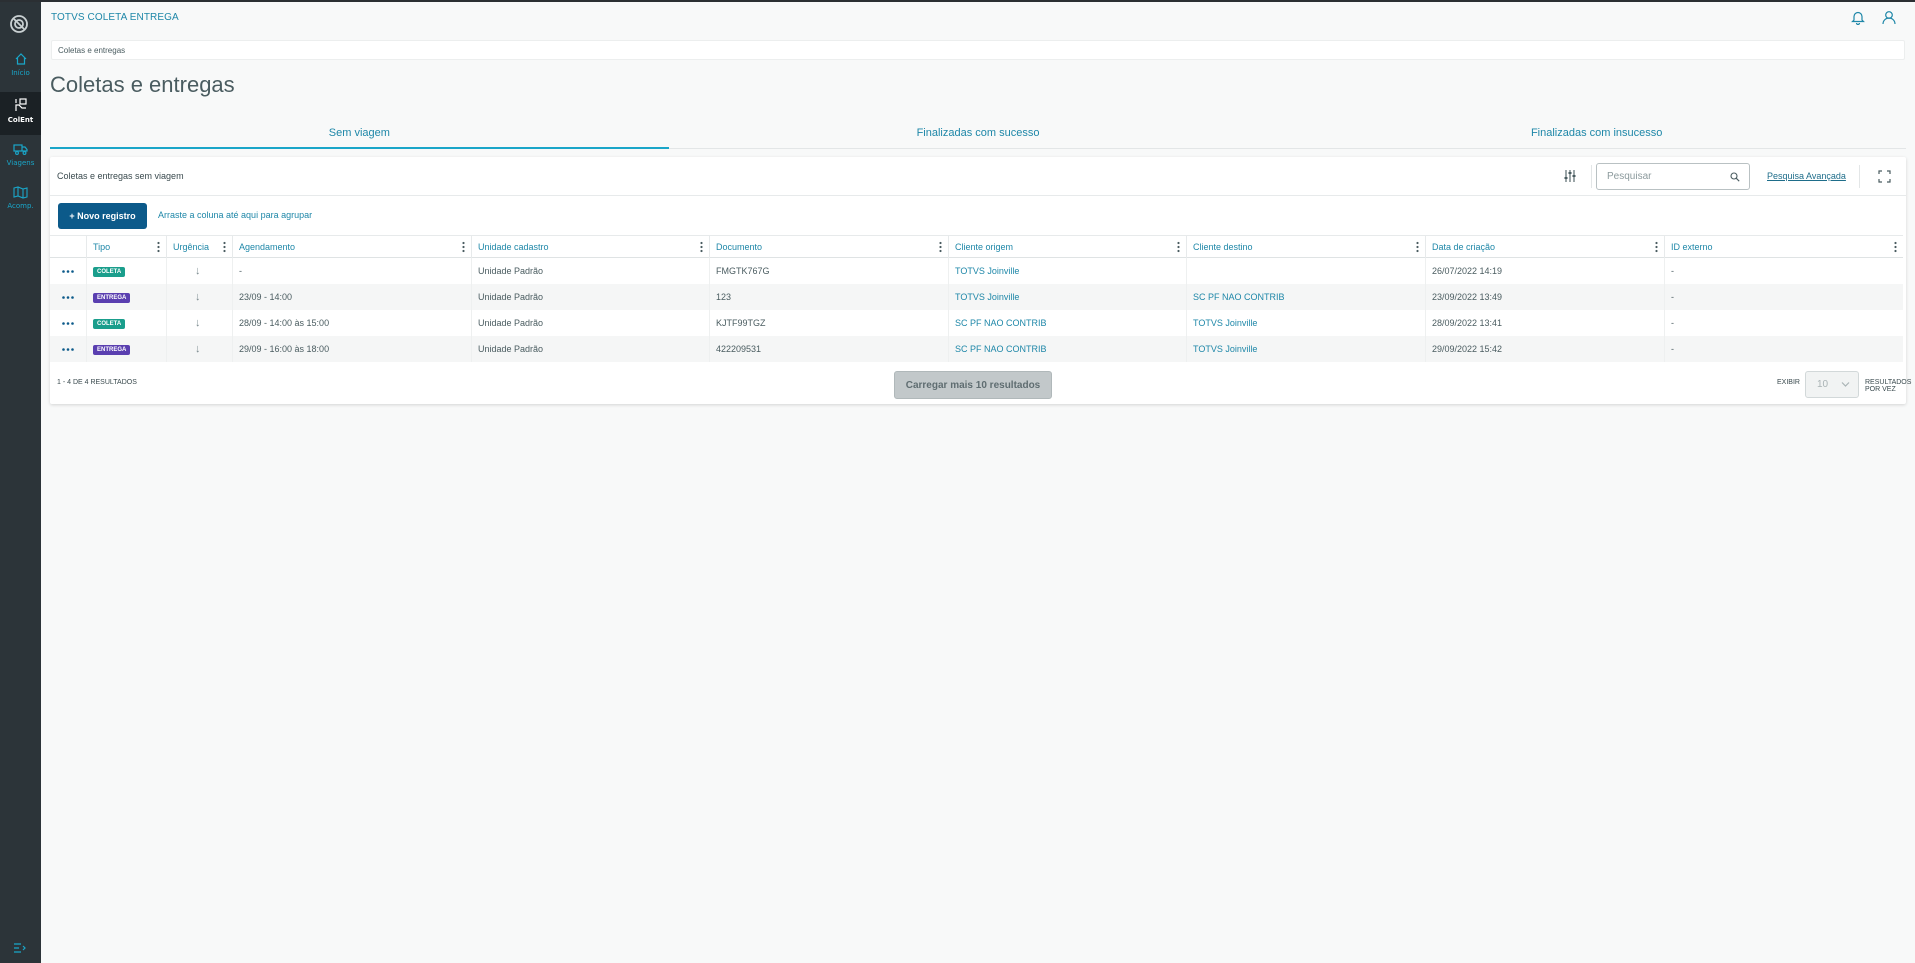 The image size is (1915, 963). Describe the element at coordinates (1884, 176) in the screenshot. I see `fullscreen-icon` at that location.